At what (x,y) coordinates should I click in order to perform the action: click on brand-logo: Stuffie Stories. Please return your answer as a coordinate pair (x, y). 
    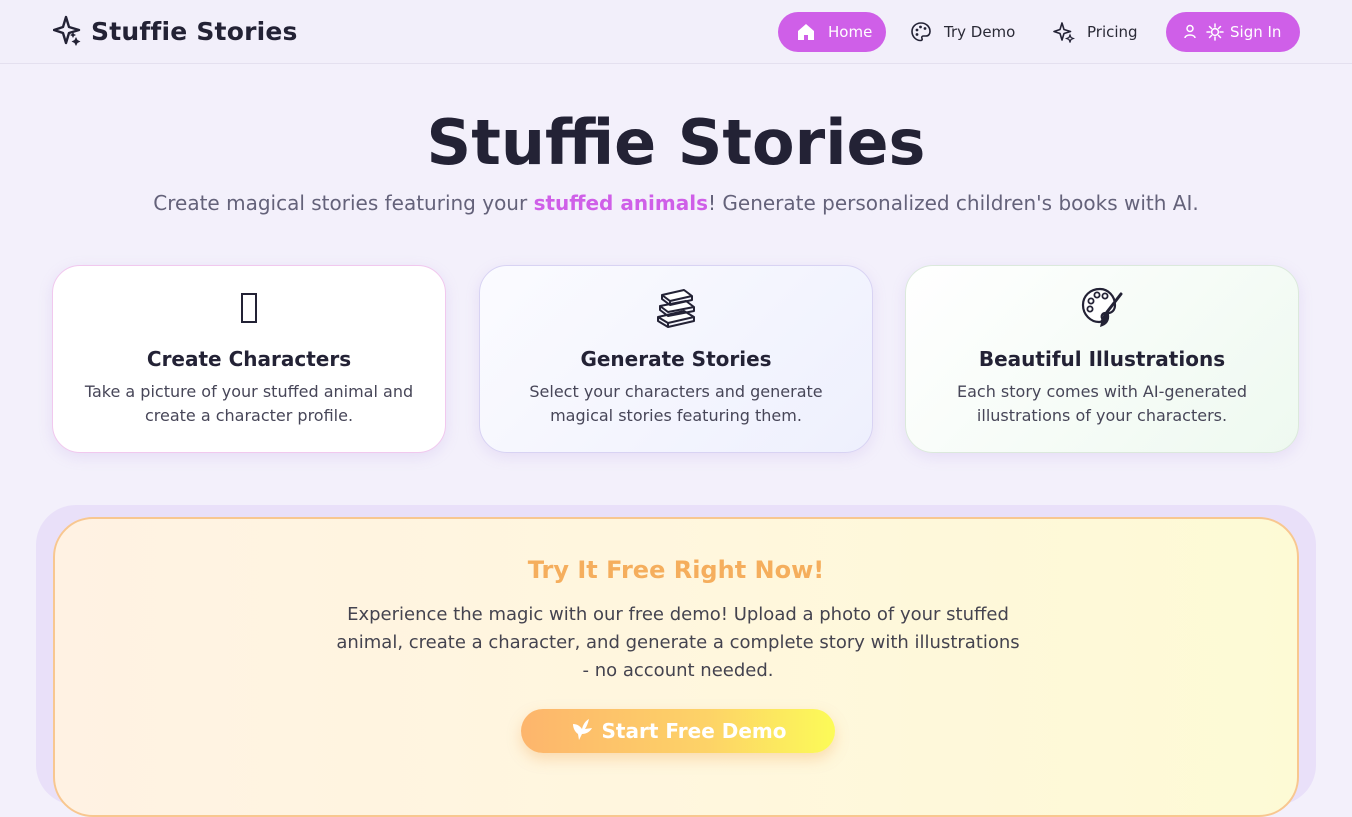
    Looking at the image, I should click on (175, 31).